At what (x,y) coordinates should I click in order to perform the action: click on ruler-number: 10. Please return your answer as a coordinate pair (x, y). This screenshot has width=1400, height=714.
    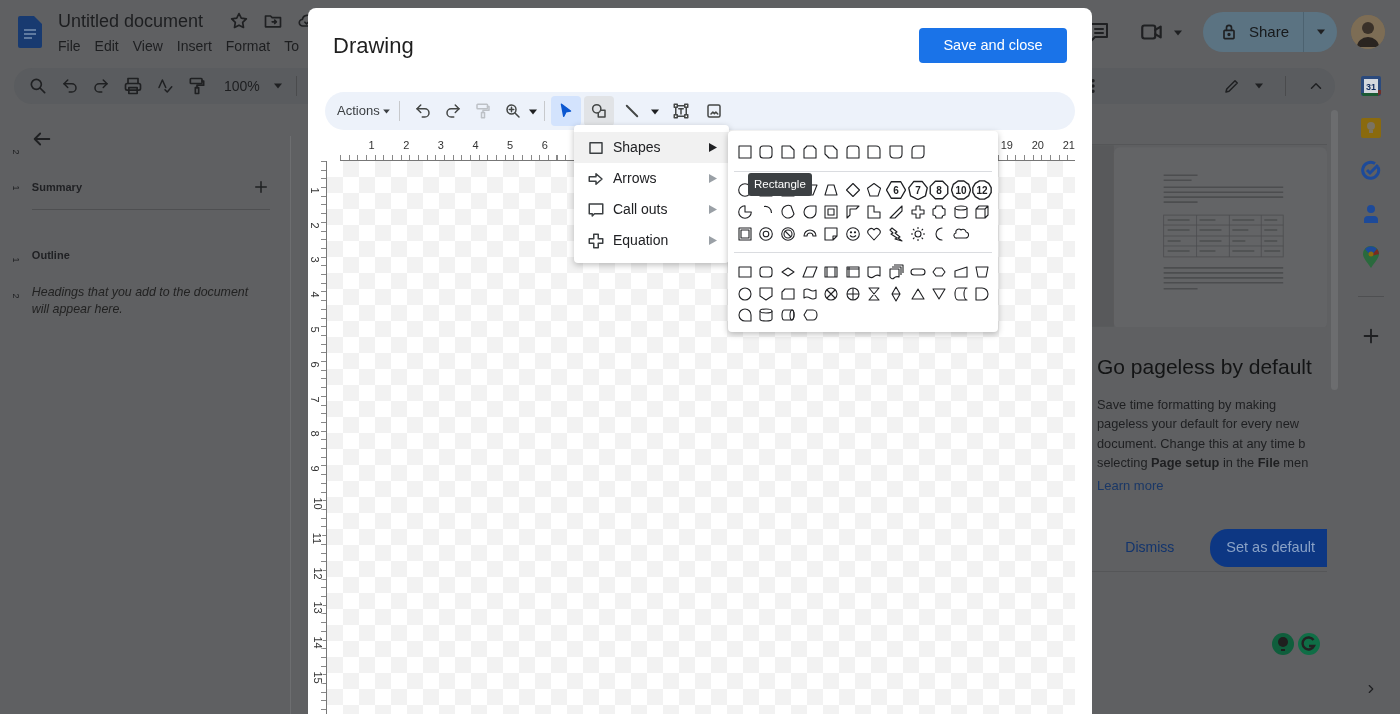
    Looking at the image, I should click on (317, 503).